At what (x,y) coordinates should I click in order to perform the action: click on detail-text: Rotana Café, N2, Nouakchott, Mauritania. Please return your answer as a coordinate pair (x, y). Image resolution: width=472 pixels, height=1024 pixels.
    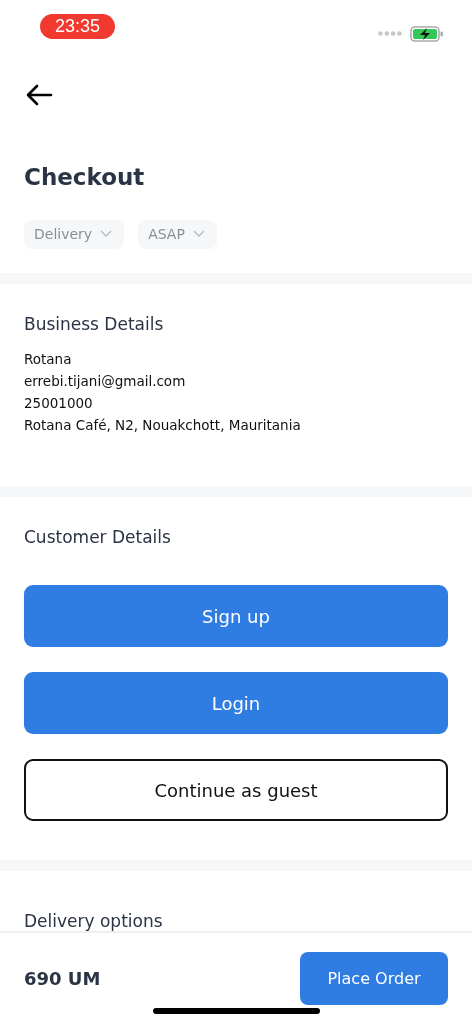
    Looking at the image, I should click on (163, 425).